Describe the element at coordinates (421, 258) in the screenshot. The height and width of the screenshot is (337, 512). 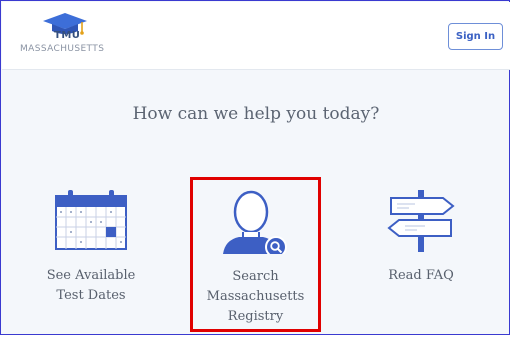
I see `read-faq-option: Read FAQ` at that location.